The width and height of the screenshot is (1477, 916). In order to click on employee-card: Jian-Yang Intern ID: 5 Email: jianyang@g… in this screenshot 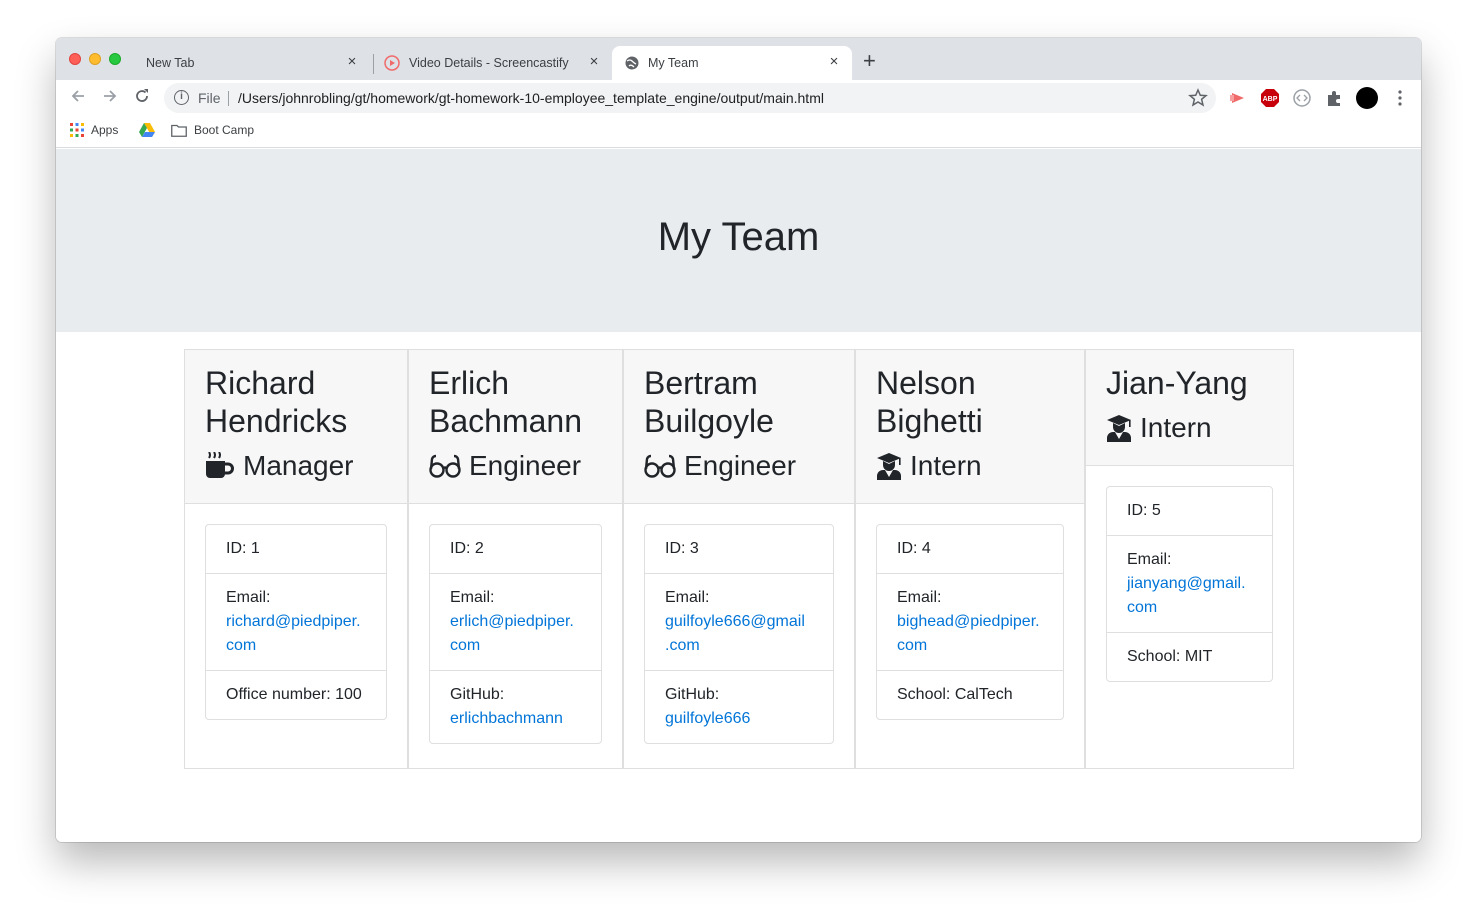, I will do `click(1189, 559)`.